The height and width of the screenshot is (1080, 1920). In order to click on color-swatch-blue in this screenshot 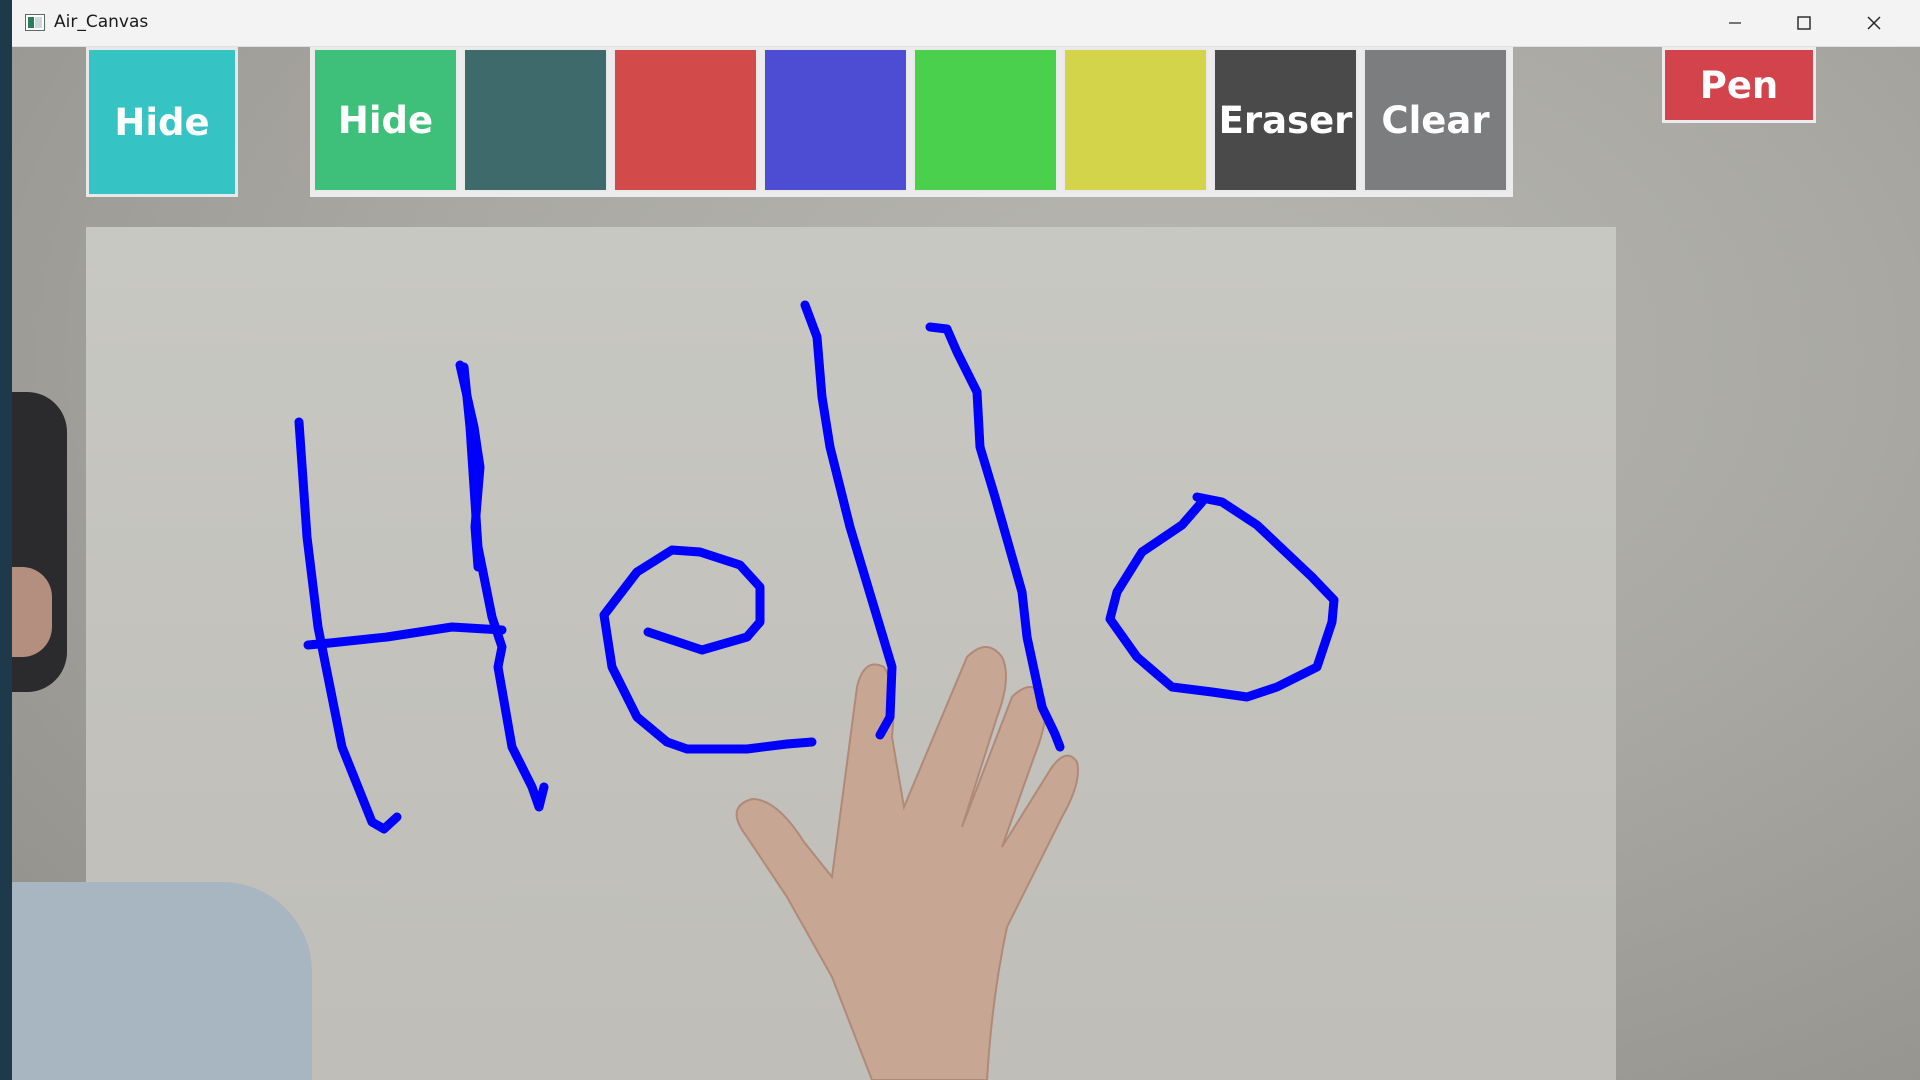, I will do `click(835, 120)`.